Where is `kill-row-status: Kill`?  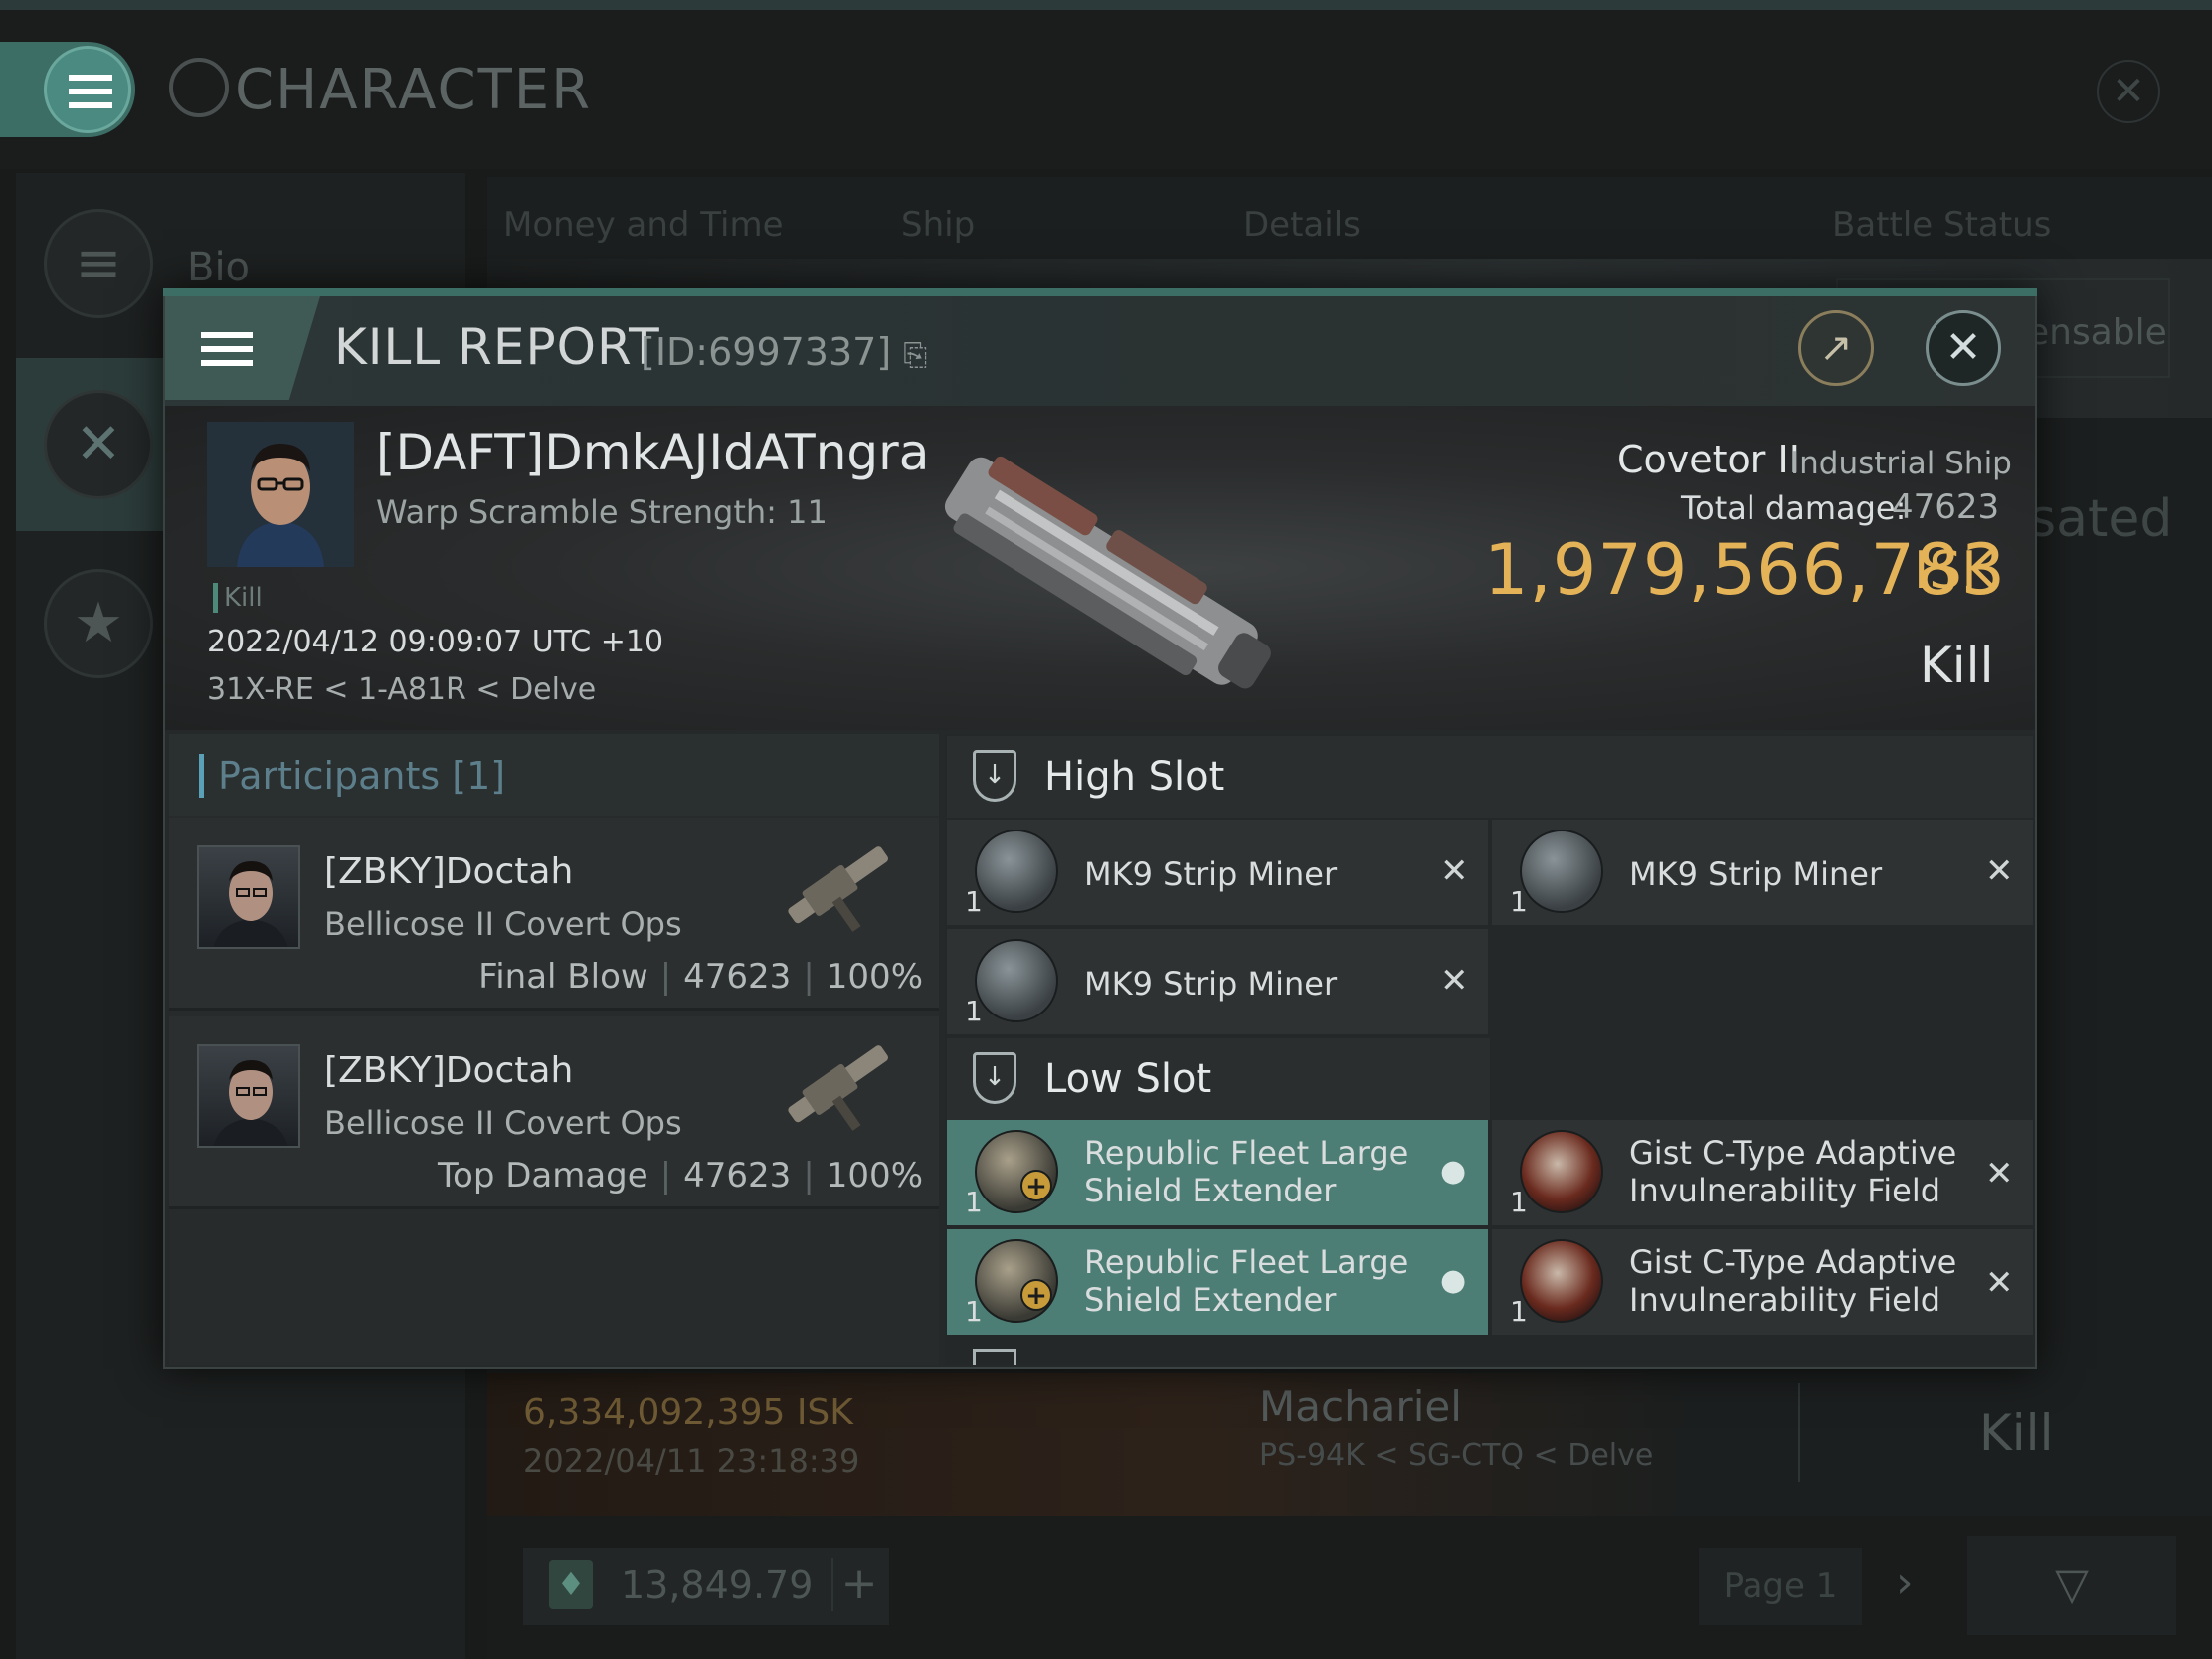
kill-row-status: Kill is located at coordinates (2016, 1433).